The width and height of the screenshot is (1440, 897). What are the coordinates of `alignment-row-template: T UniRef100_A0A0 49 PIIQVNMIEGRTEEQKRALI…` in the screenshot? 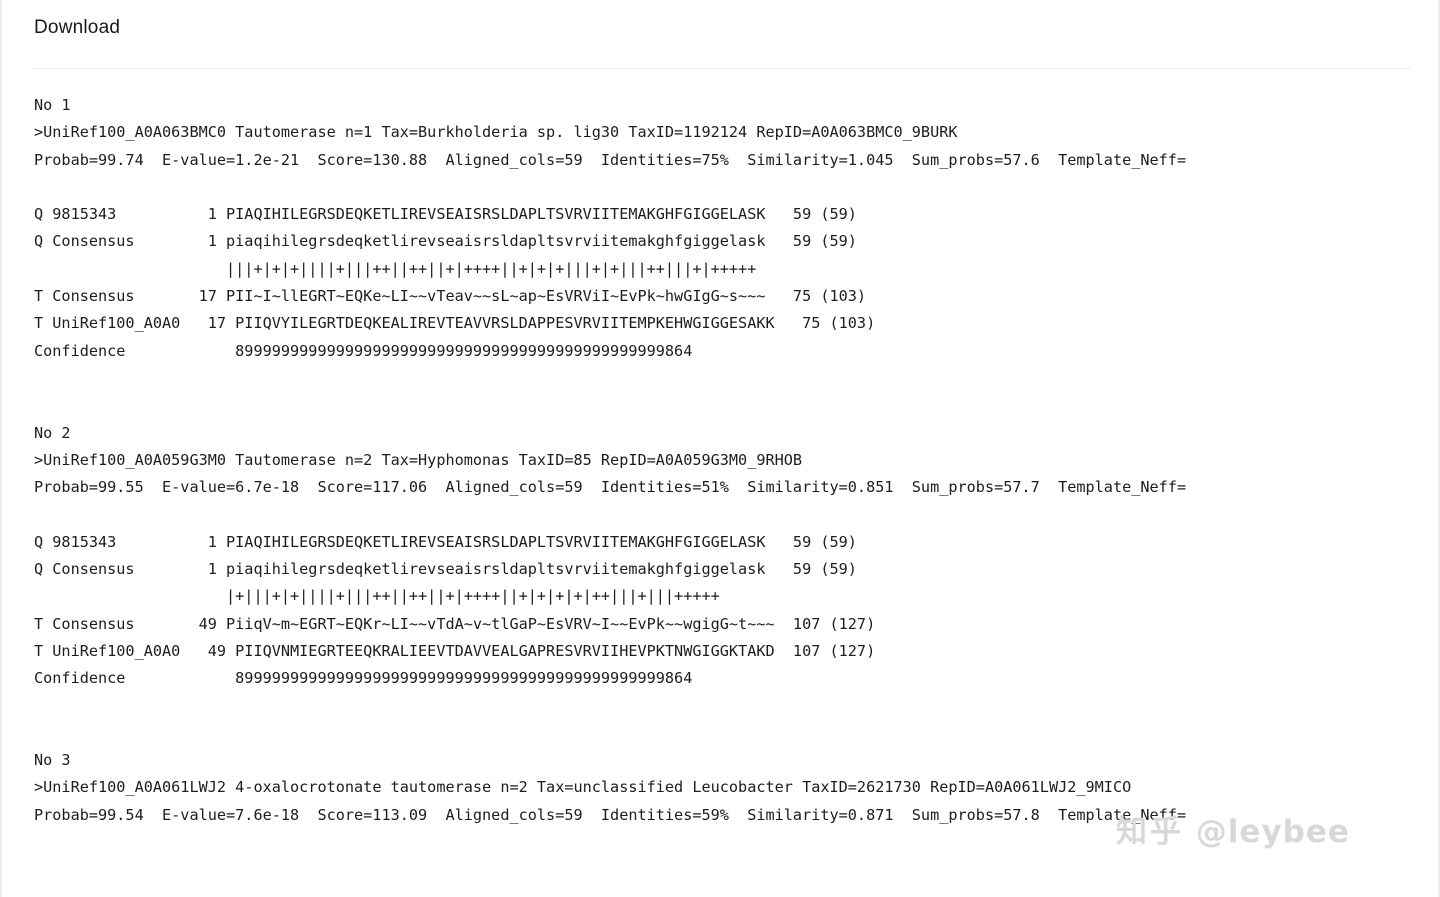 It's located at (455, 650).